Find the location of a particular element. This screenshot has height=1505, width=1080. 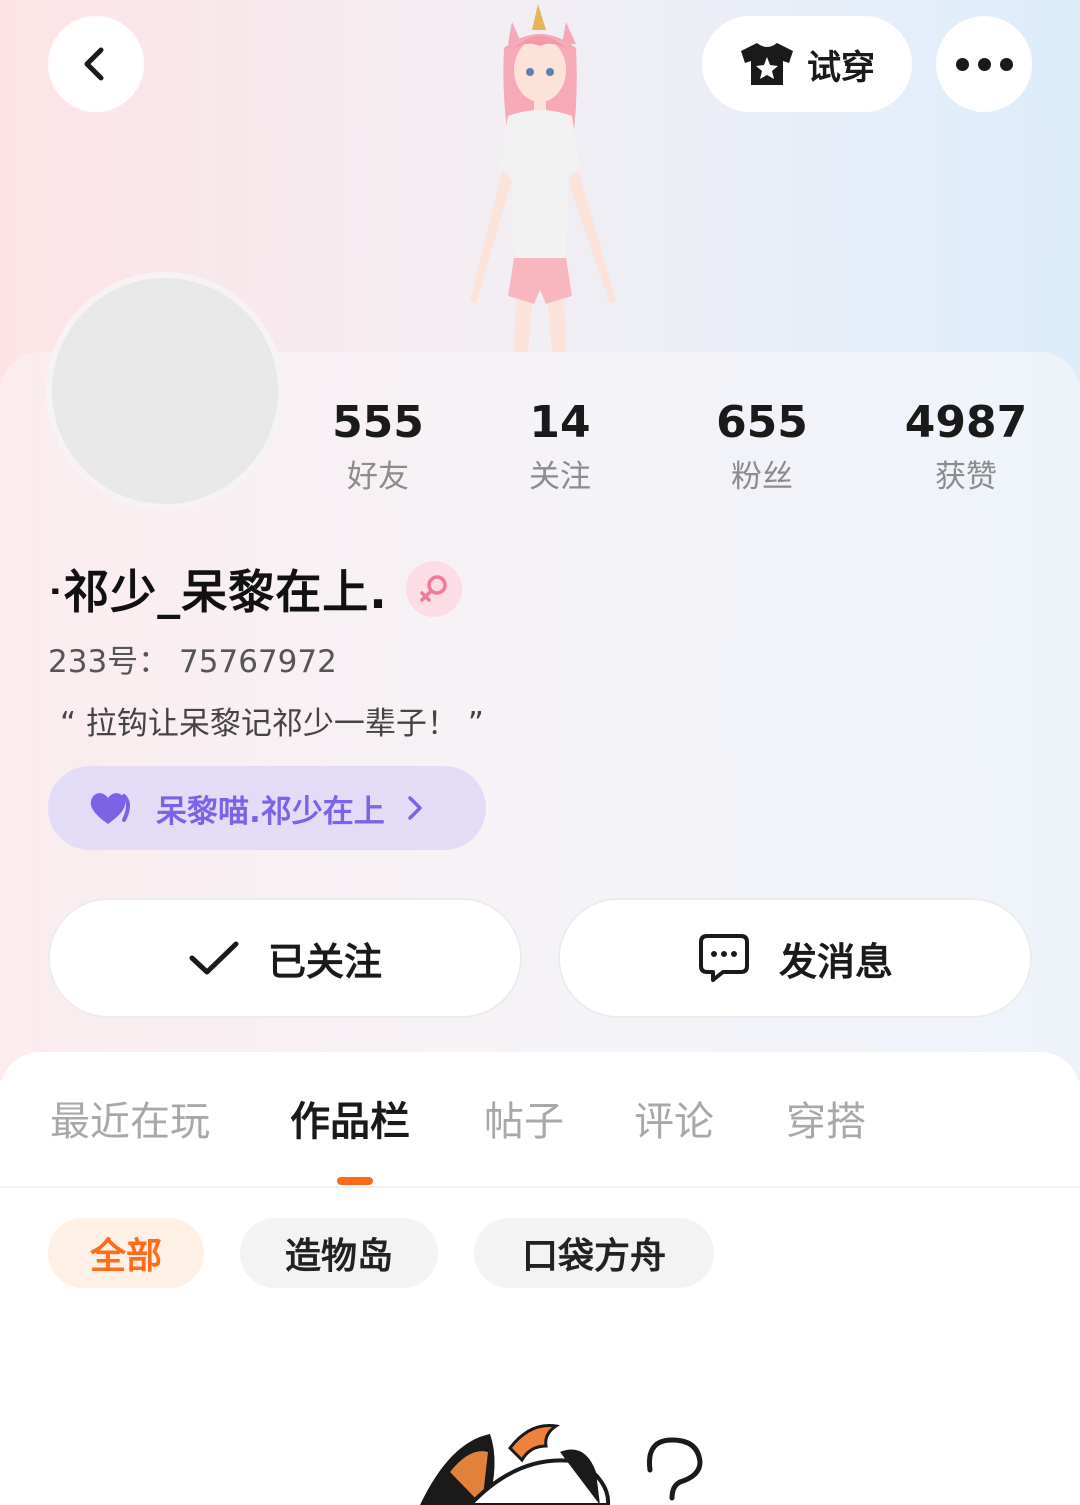

cp-label: 呆黎喵.祁少在上 is located at coordinates (270, 811).